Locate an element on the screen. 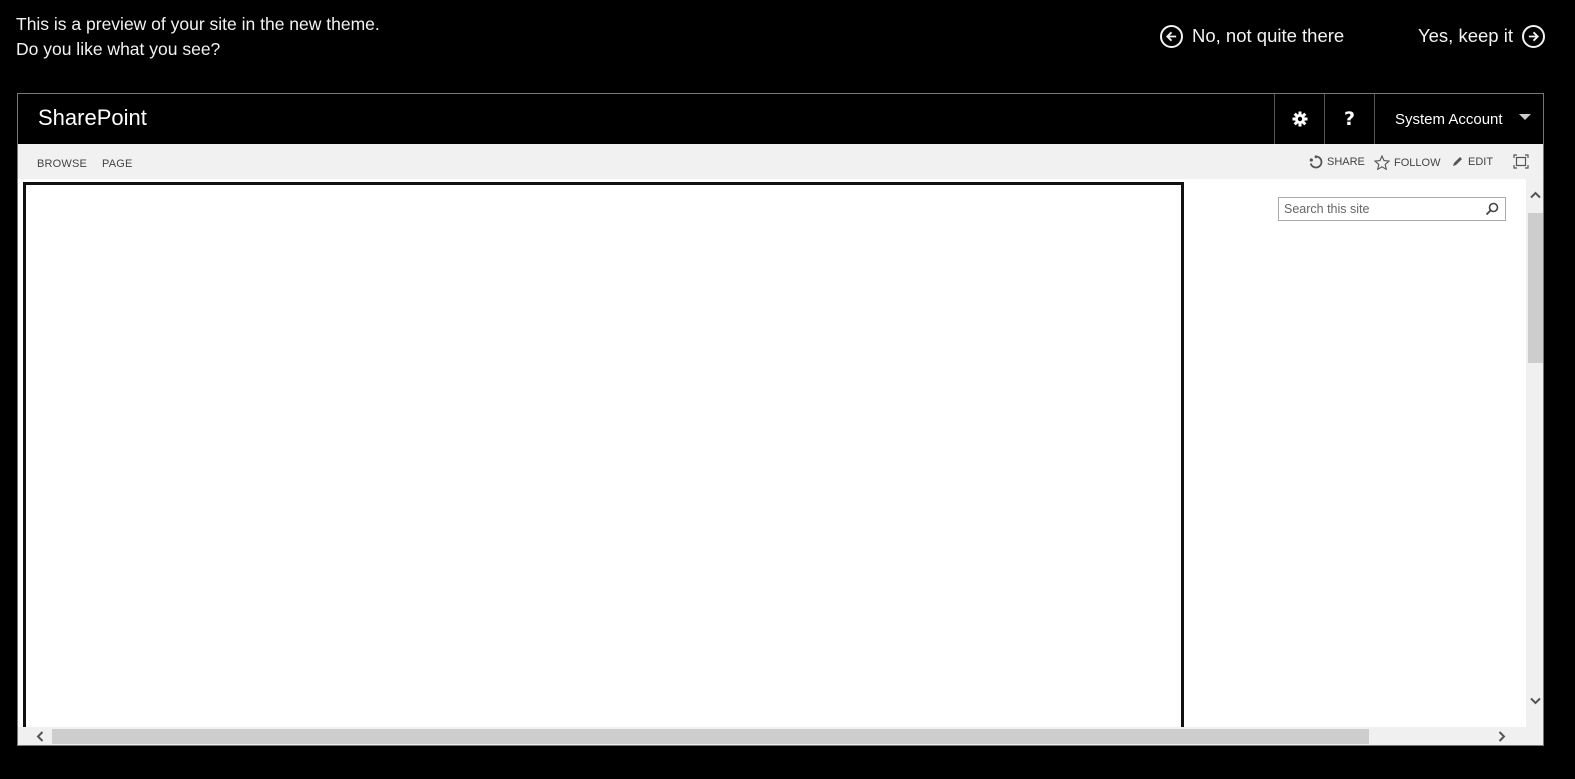 The height and width of the screenshot is (779, 1575). gear-icon is located at coordinates (1299, 119).